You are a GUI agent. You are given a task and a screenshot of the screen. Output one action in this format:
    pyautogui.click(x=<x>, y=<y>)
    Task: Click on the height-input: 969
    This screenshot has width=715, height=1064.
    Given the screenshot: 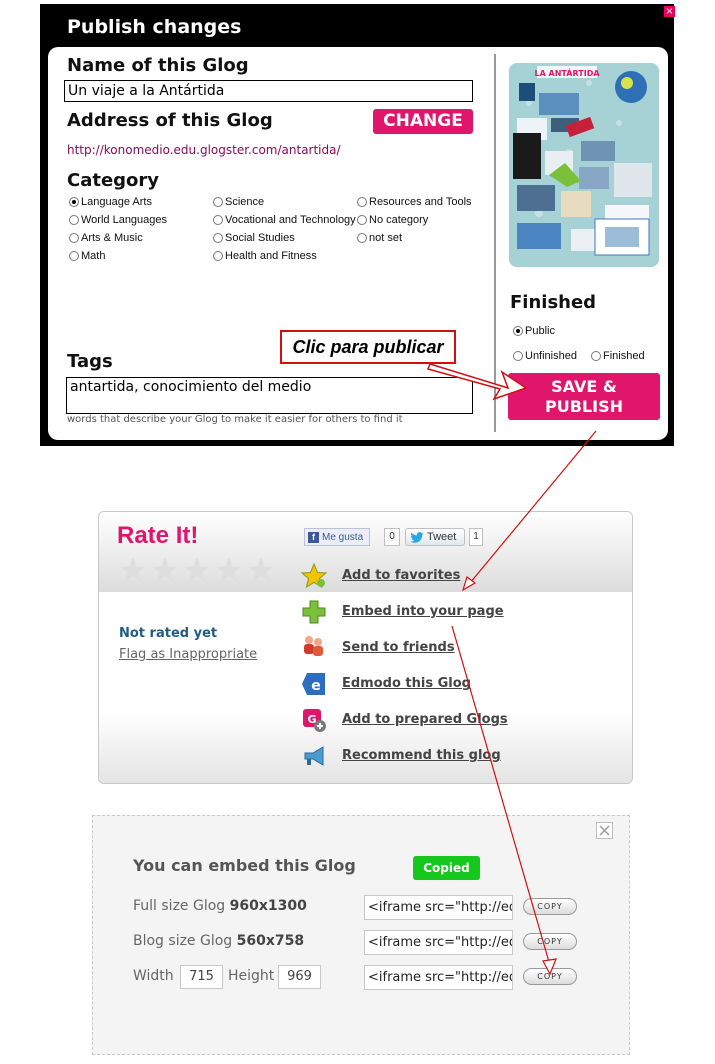 What is the action you would take?
    pyautogui.click(x=299, y=977)
    